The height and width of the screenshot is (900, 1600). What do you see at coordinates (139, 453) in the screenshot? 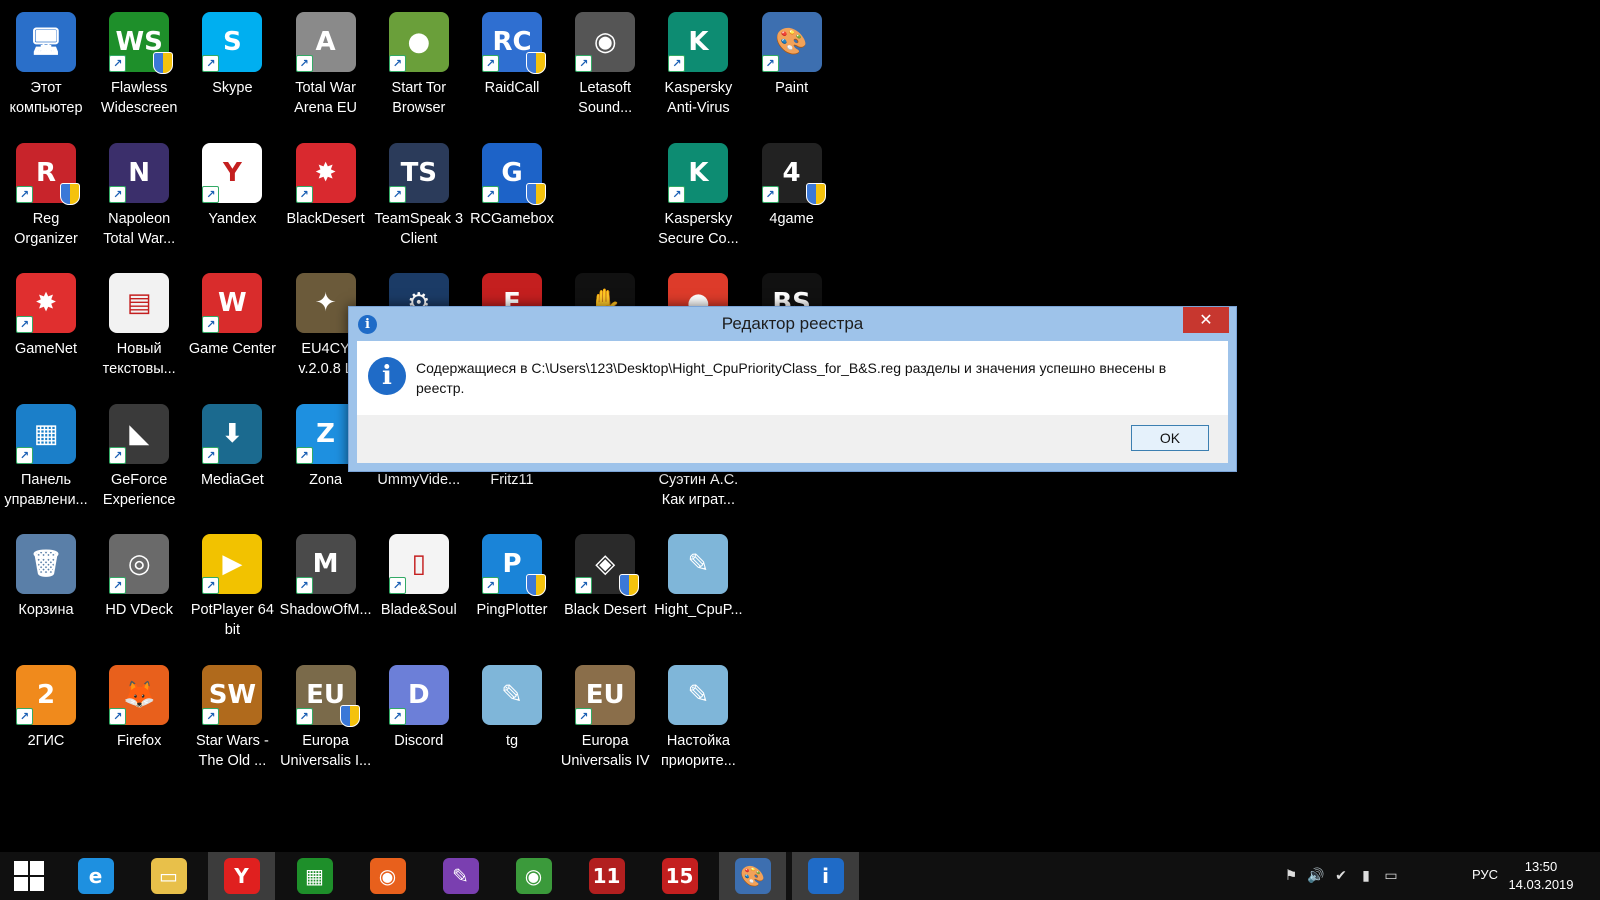
I see `desktop-icon: ◣ ↗ GeForce Experience` at bounding box center [139, 453].